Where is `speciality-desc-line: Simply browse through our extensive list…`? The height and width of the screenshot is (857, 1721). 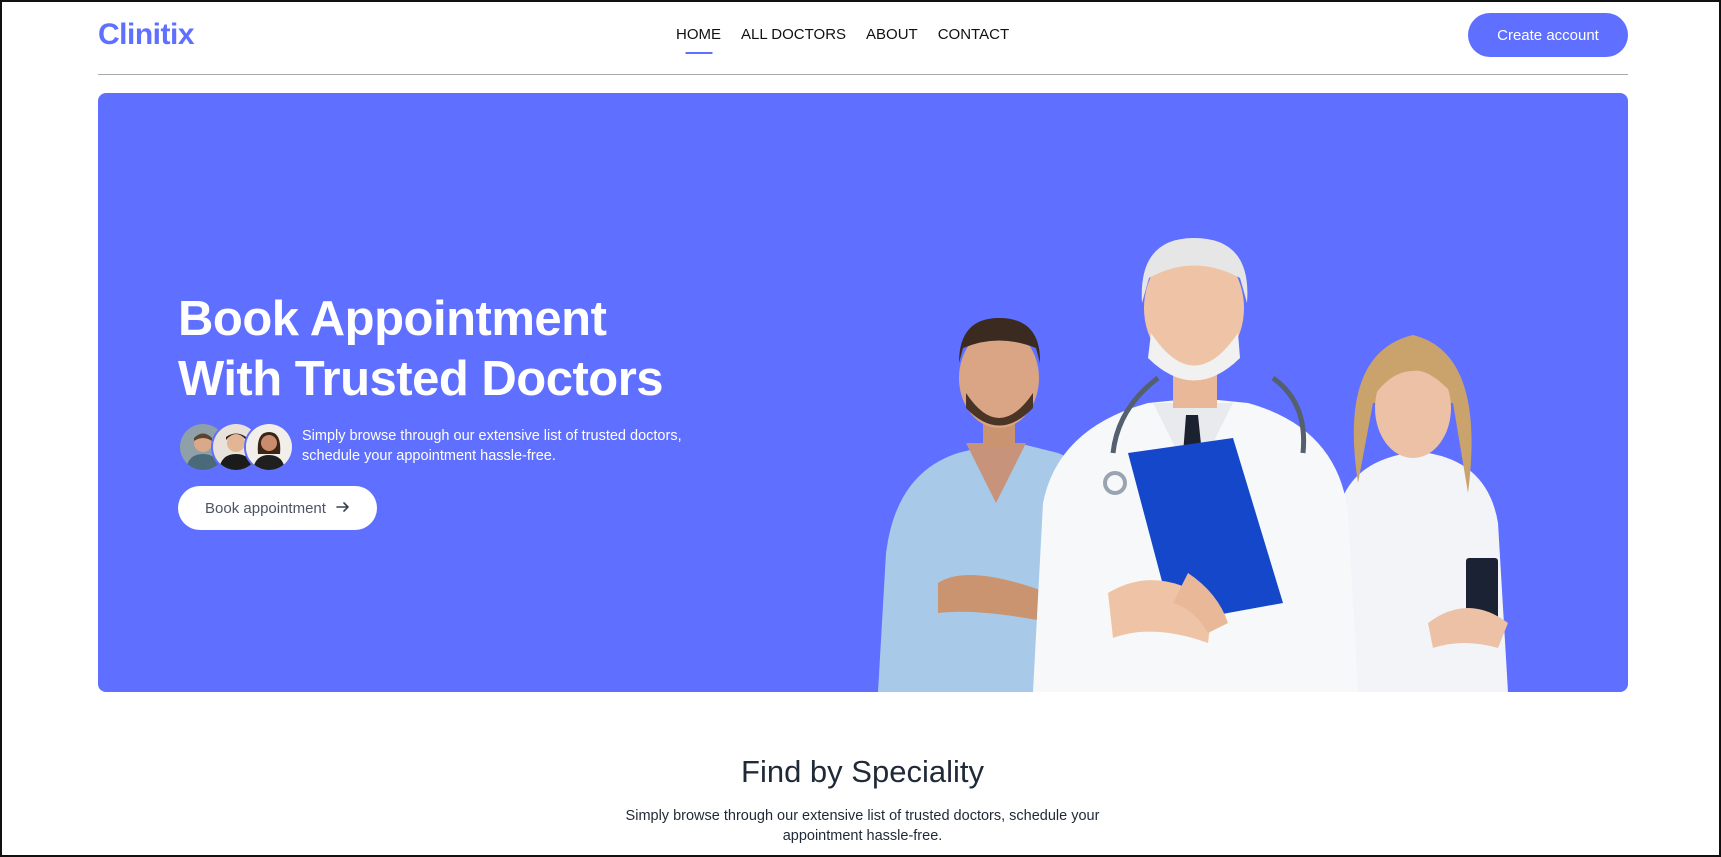
speciality-desc-line: Simply browse through our extensive list… is located at coordinates (862, 816).